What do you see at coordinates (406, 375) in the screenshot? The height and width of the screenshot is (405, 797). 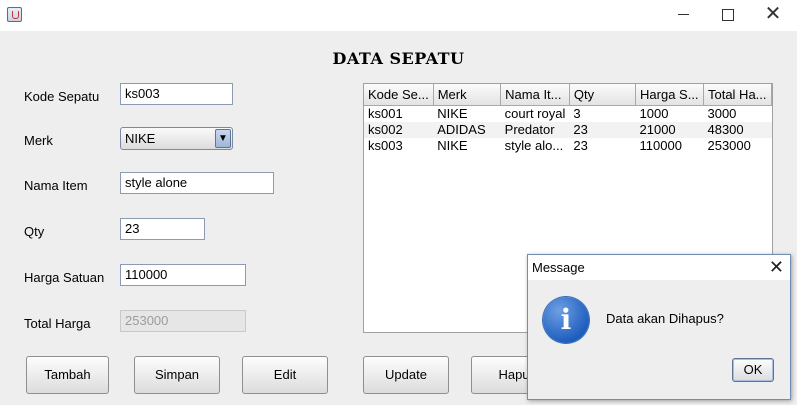 I see `update-button: Update` at bounding box center [406, 375].